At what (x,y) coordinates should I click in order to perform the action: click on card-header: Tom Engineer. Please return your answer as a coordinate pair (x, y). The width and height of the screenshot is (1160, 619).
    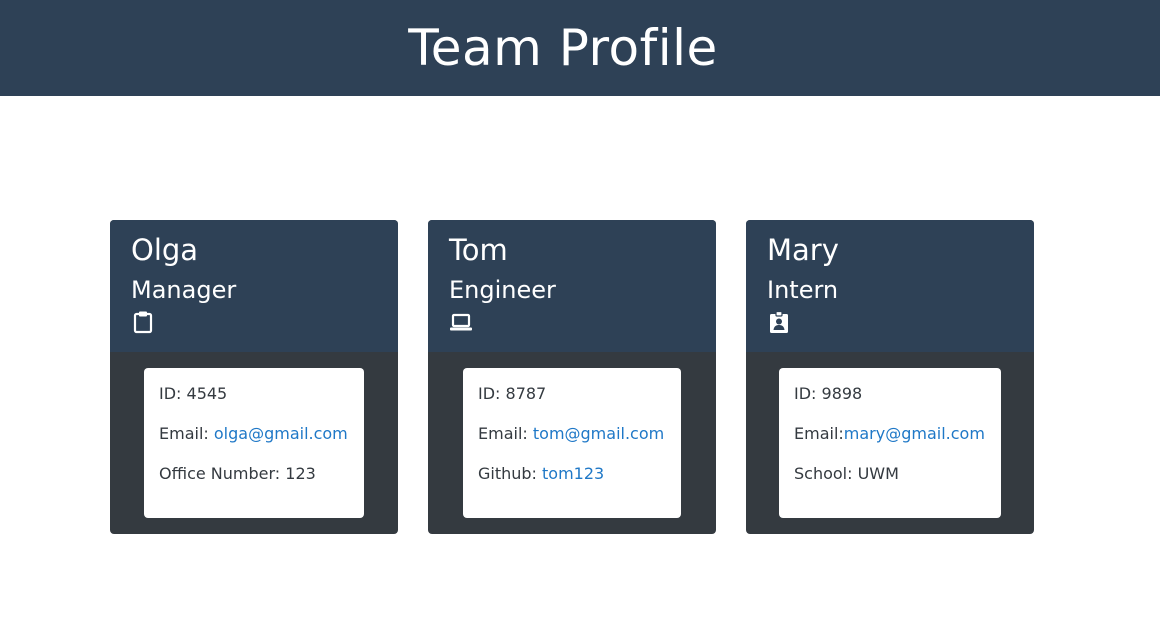
    Looking at the image, I should click on (572, 286).